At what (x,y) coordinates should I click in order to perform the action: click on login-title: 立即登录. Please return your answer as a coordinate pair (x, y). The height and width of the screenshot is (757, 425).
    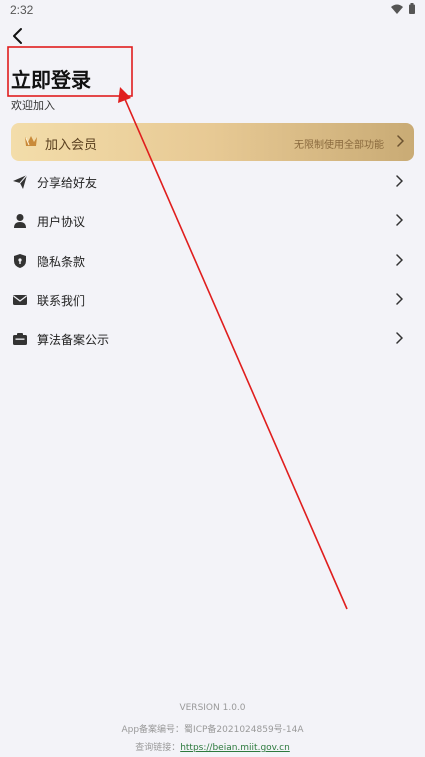
    Looking at the image, I should click on (51, 78).